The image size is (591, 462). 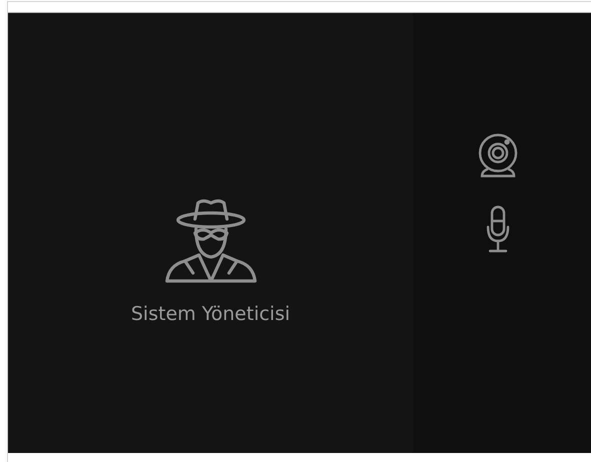 I want to click on microphone-icon, so click(x=498, y=229).